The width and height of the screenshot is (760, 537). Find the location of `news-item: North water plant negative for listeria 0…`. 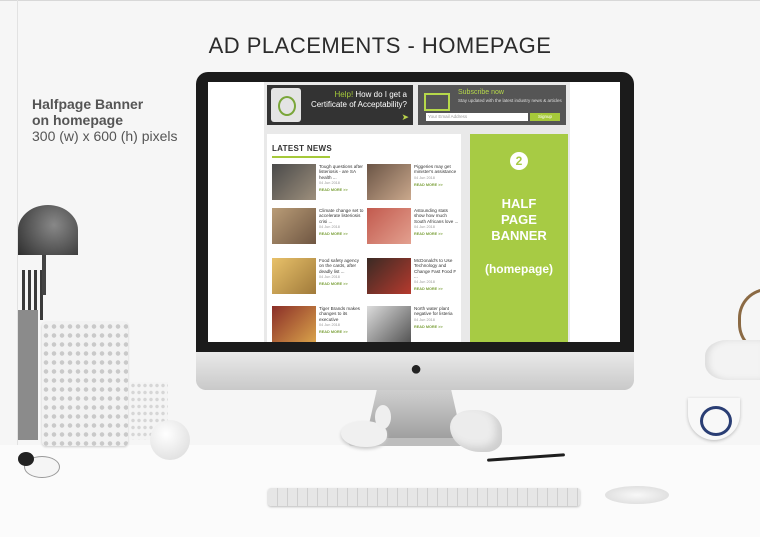

news-item: North water plant negative for listeria 0… is located at coordinates (413, 324).